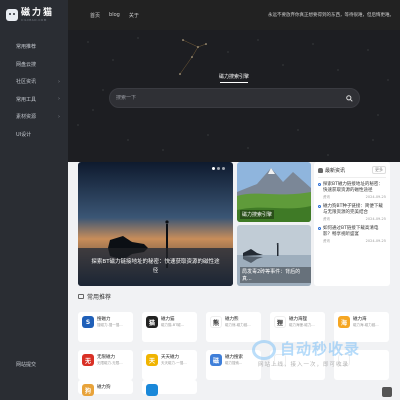  What do you see at coordinates (38, 13) in the screenshot?
I see `logo-title: 磁力猫` at bounding box center [38, 13].